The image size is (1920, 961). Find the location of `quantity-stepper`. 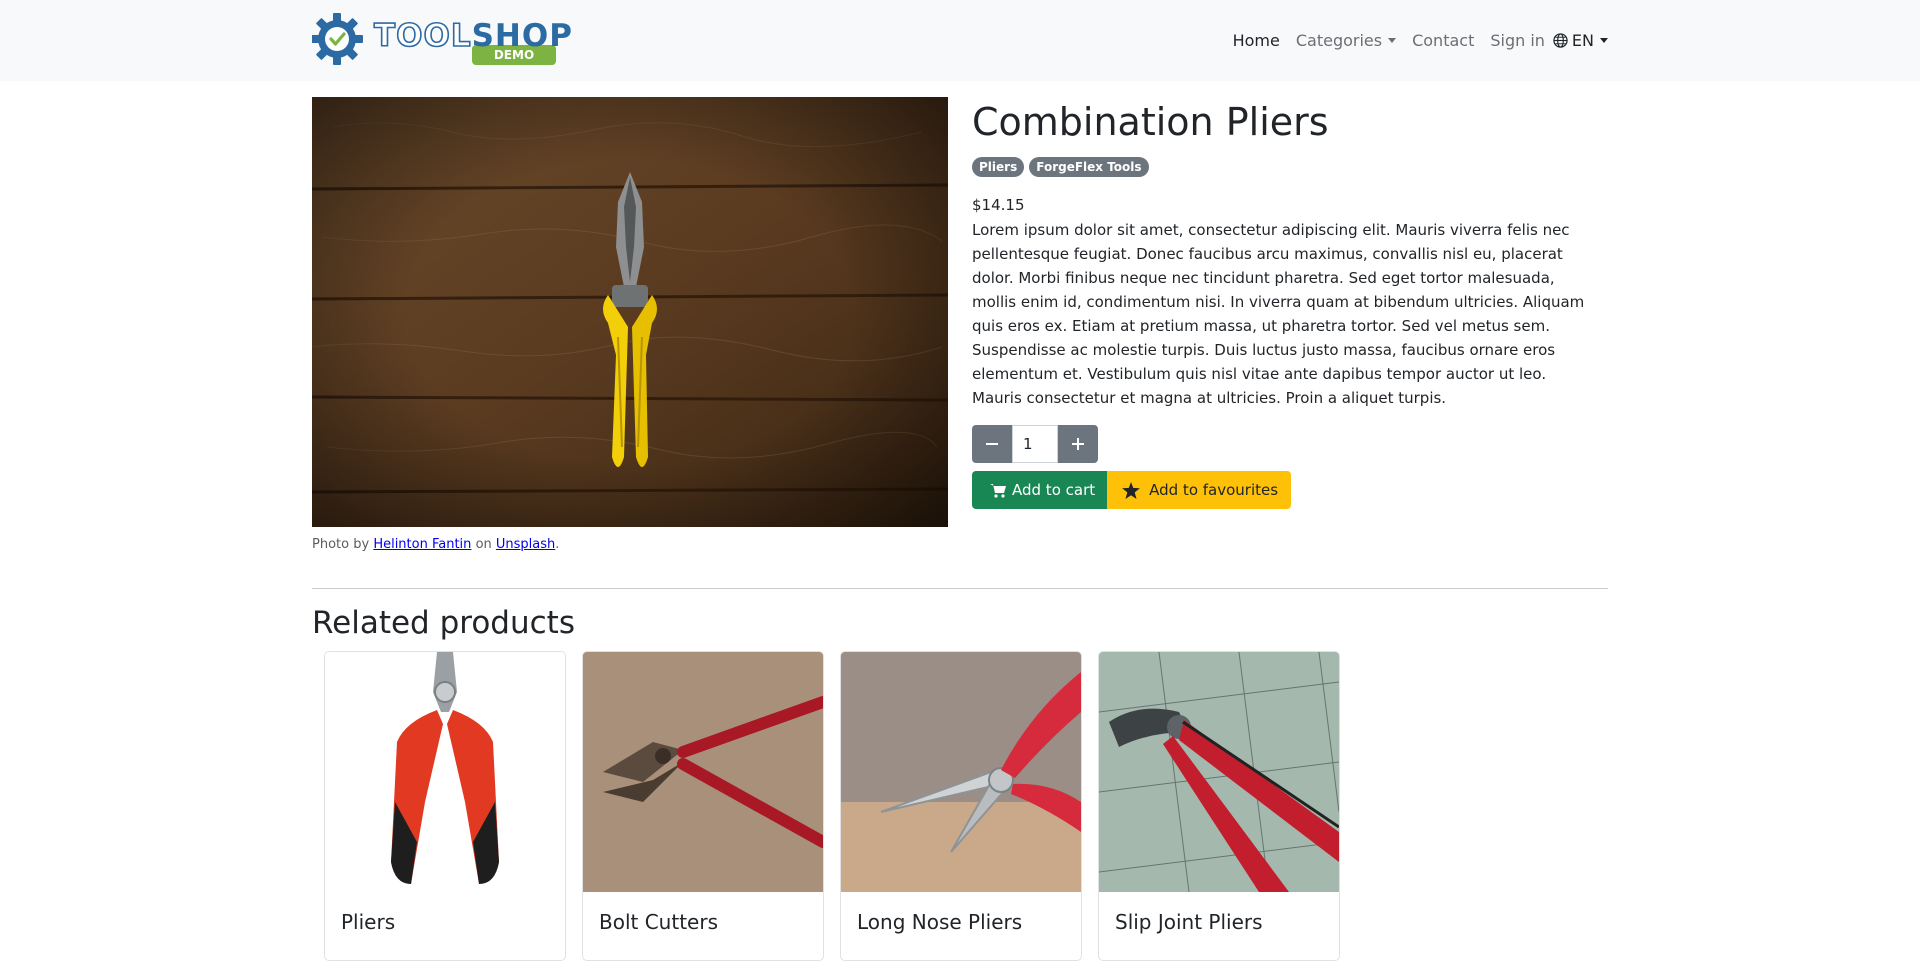

quantity-stepper is located at coordinates (1035, 444).